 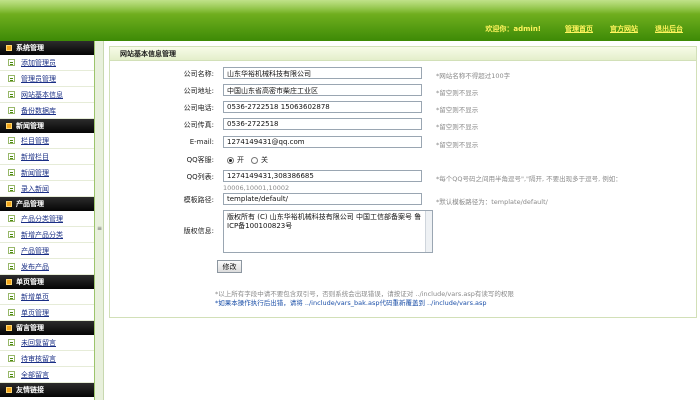 What do you see at coordinates (256, 188) in the screenshot?
I see `qq-list-example: 10006,10001,10002` at bounding box center [256, 188].